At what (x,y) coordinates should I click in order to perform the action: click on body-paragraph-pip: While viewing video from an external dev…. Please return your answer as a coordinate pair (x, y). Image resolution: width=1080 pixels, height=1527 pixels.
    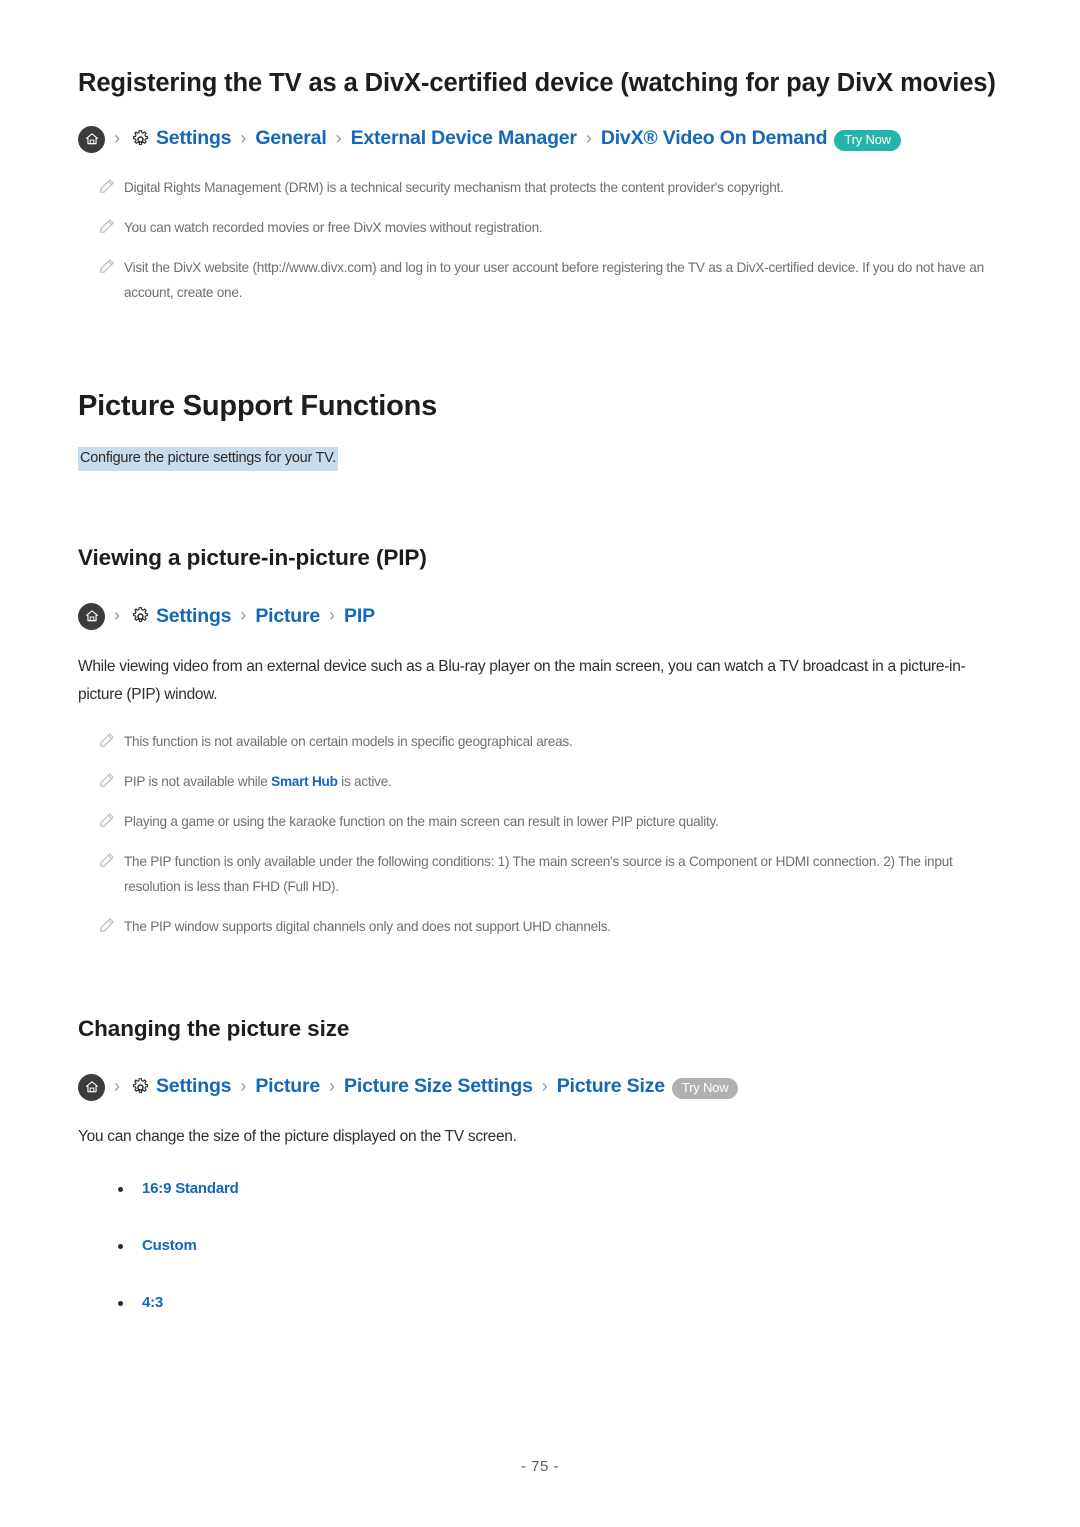
    Looking at the image, I should click on (522, 680).